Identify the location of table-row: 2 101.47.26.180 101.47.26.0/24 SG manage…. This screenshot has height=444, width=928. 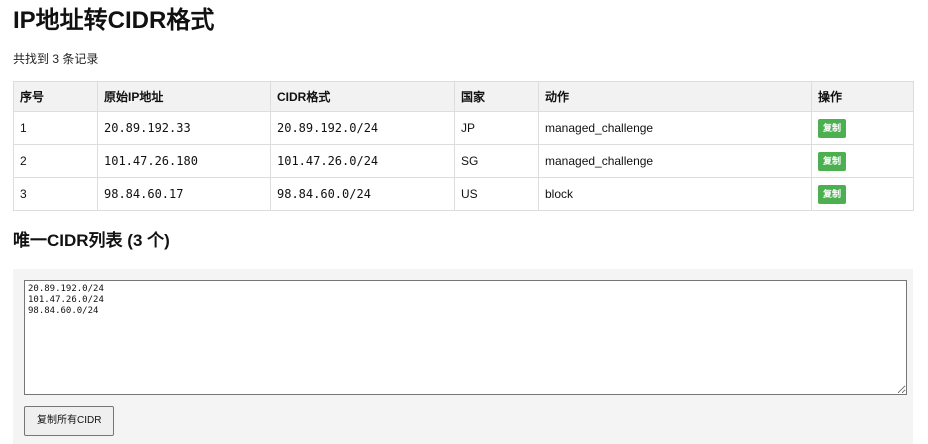
(463, 161).